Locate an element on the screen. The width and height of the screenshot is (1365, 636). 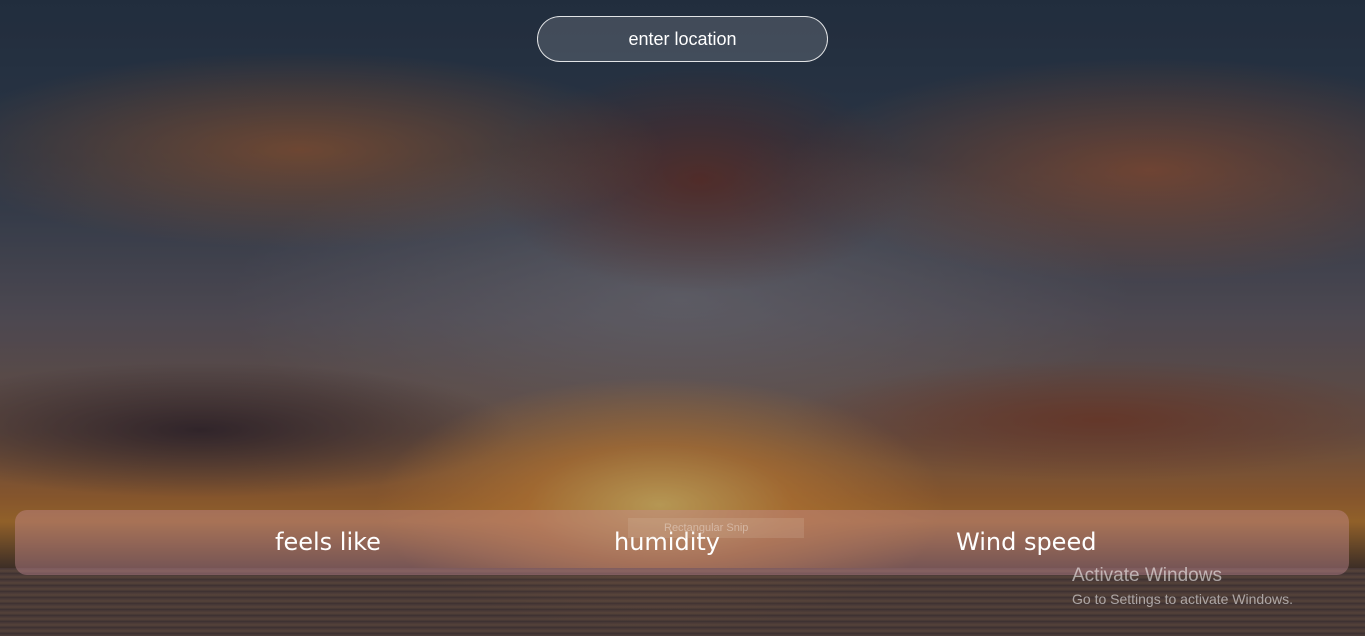
snip-tool-label: Rectangular Snip is located at coordinates (706, 528).